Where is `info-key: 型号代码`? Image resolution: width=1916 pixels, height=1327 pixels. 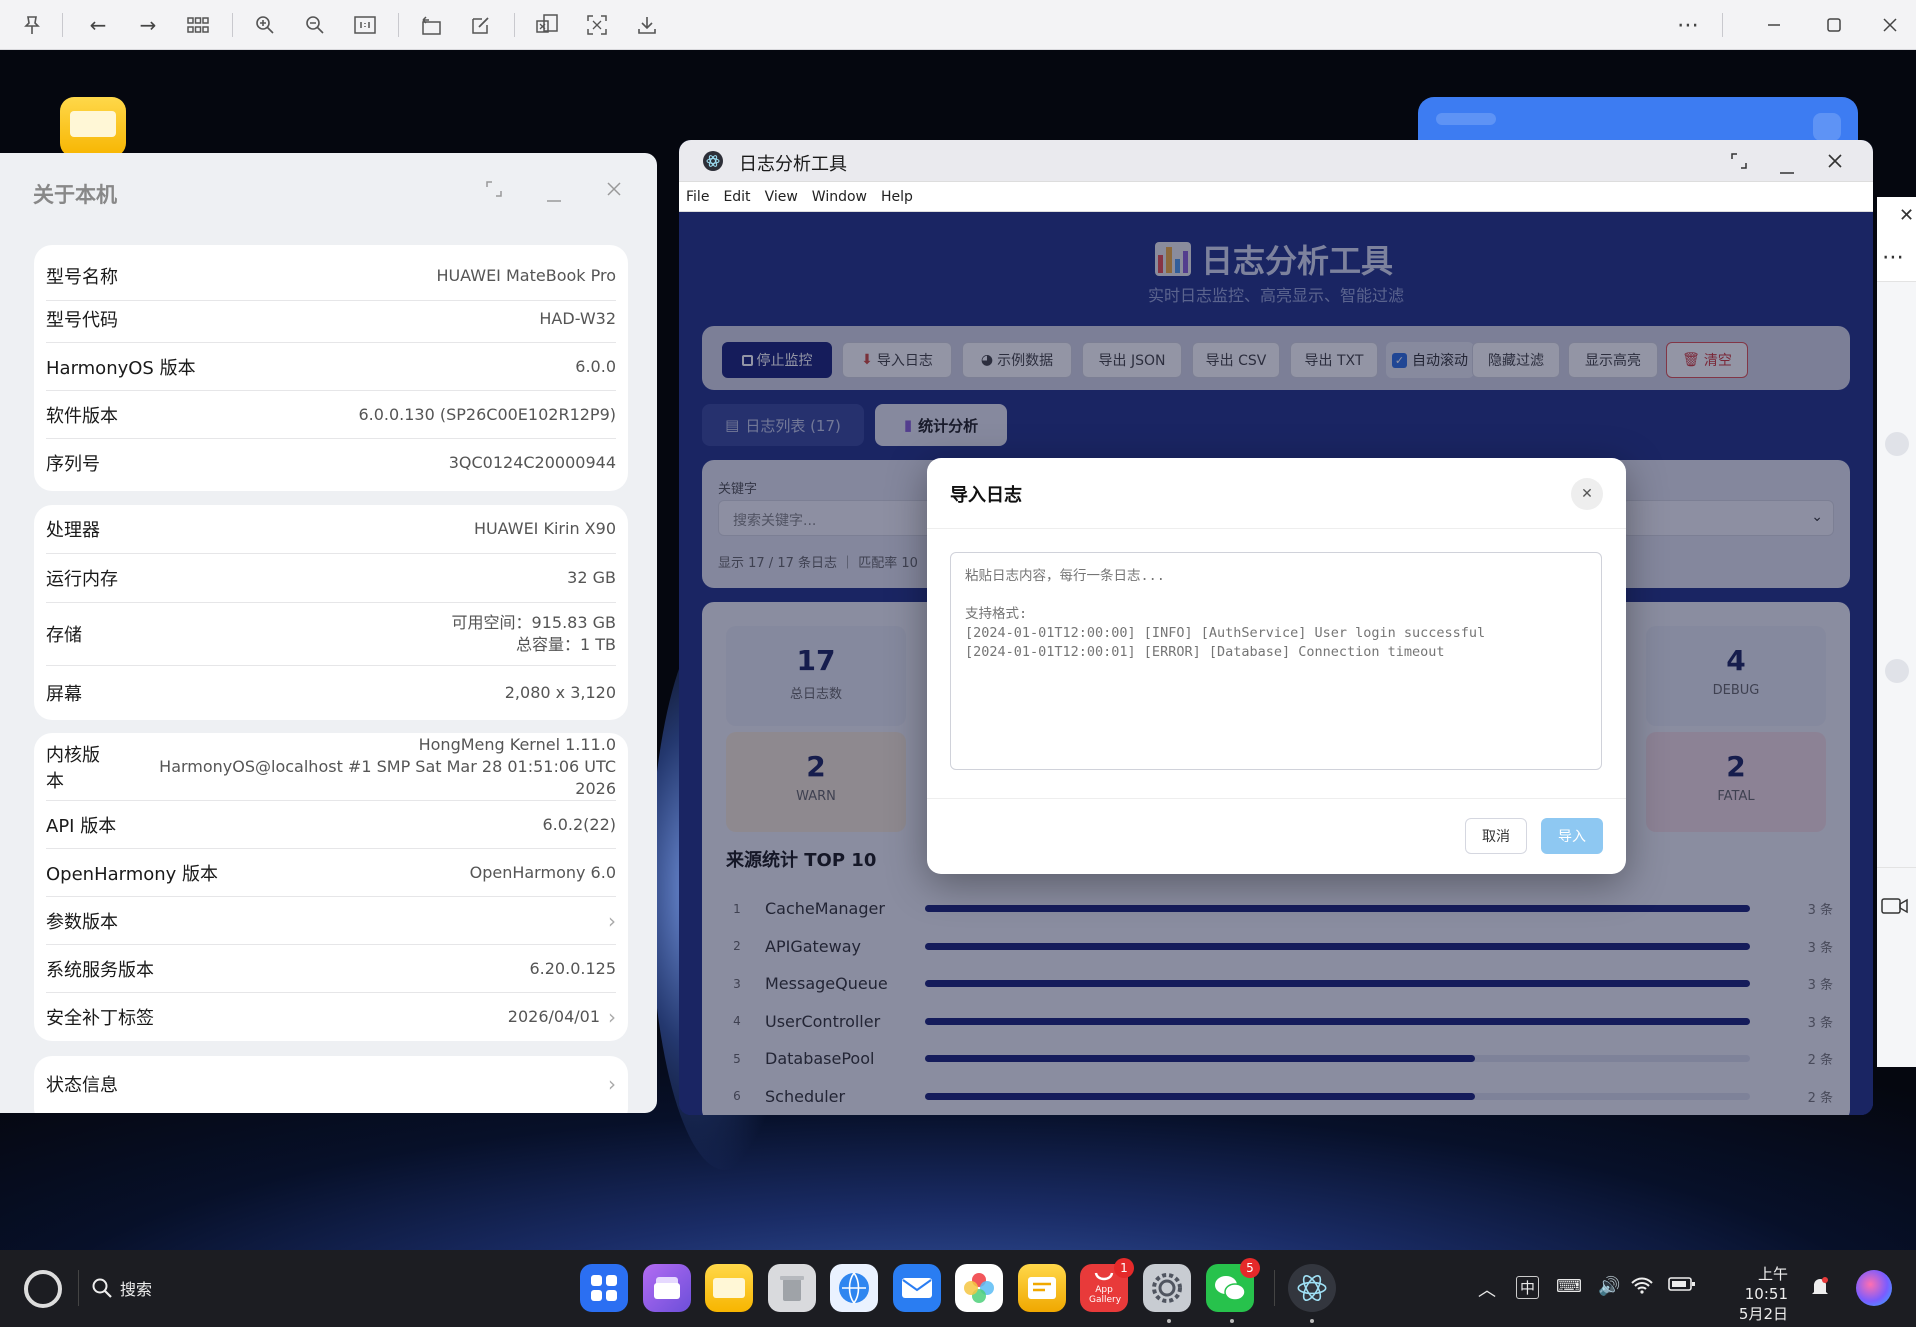
info-key: 型号代码 is located at coordinates (82, 320).